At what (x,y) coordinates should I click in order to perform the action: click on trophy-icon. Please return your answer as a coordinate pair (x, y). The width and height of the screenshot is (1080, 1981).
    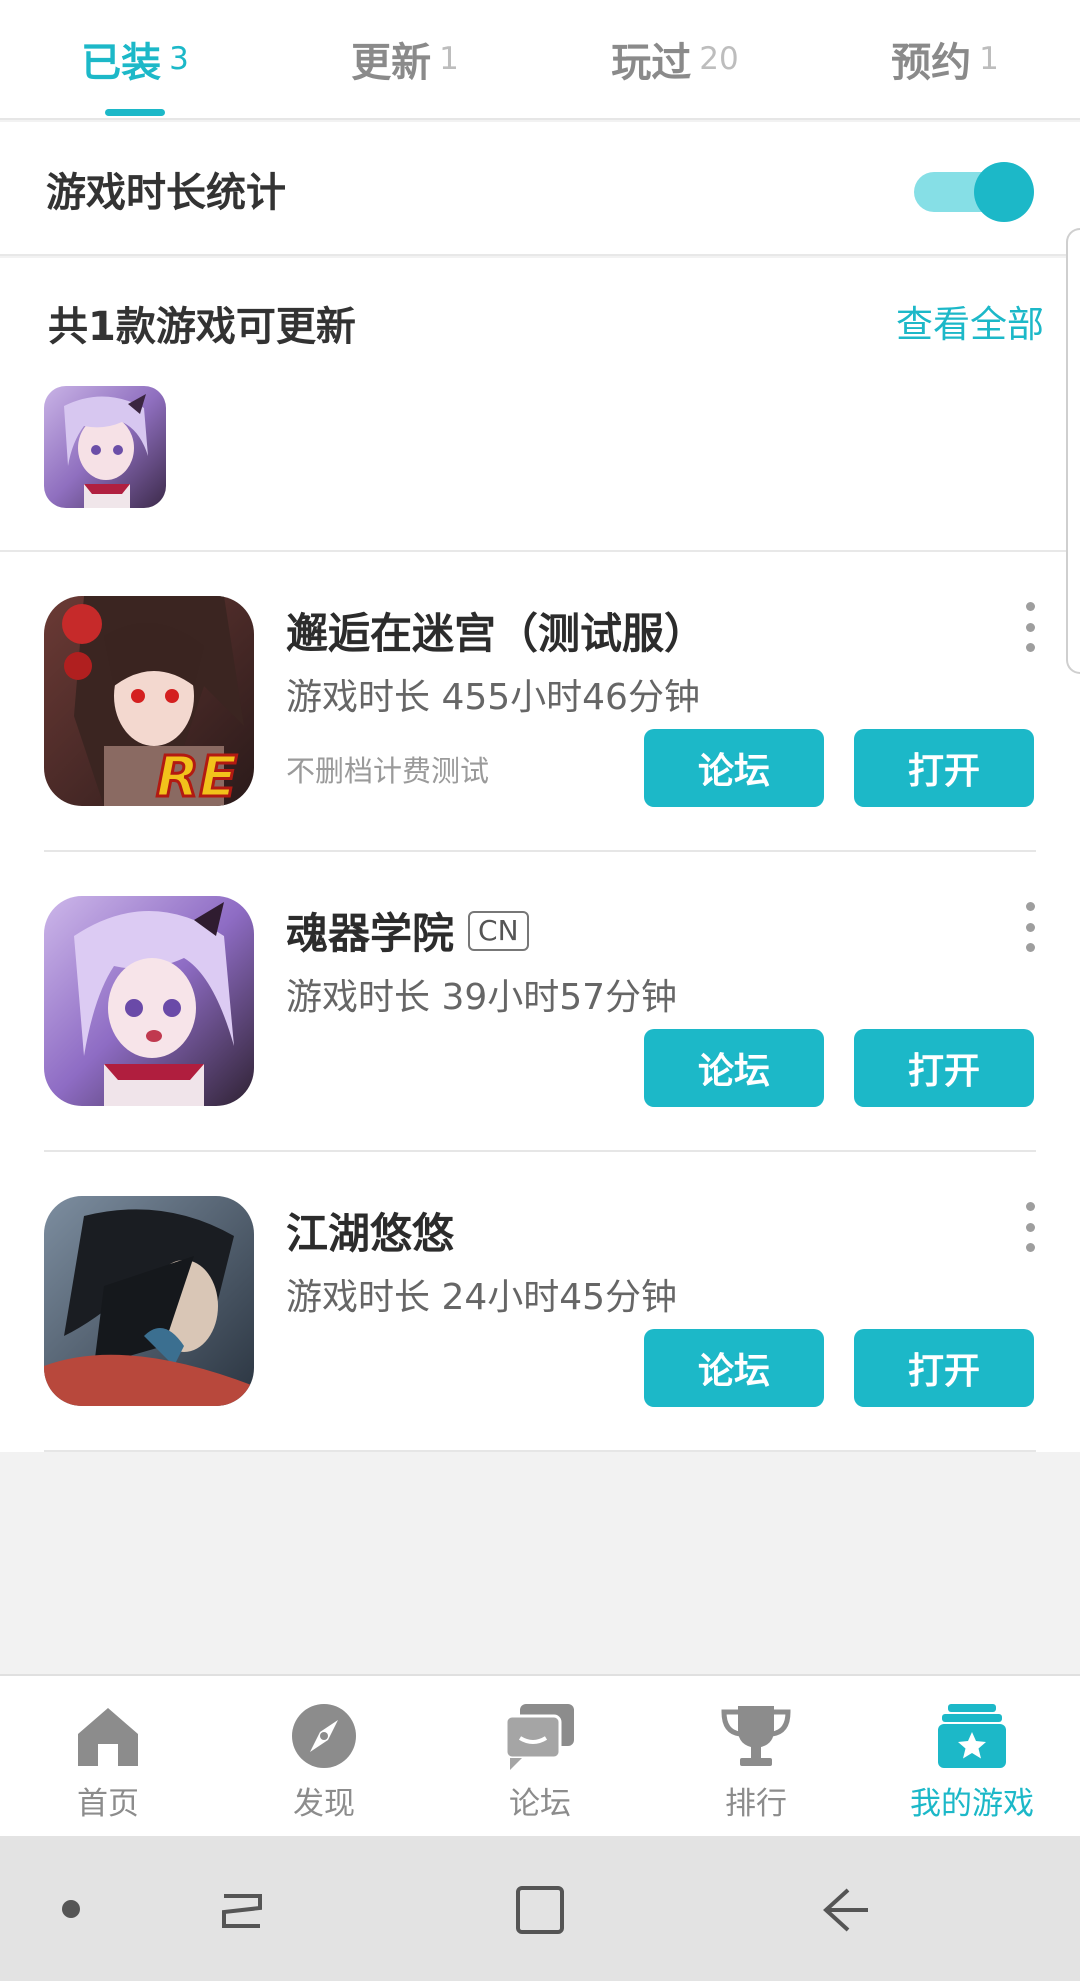
    Looking at the image, I should click on (756, 1736).